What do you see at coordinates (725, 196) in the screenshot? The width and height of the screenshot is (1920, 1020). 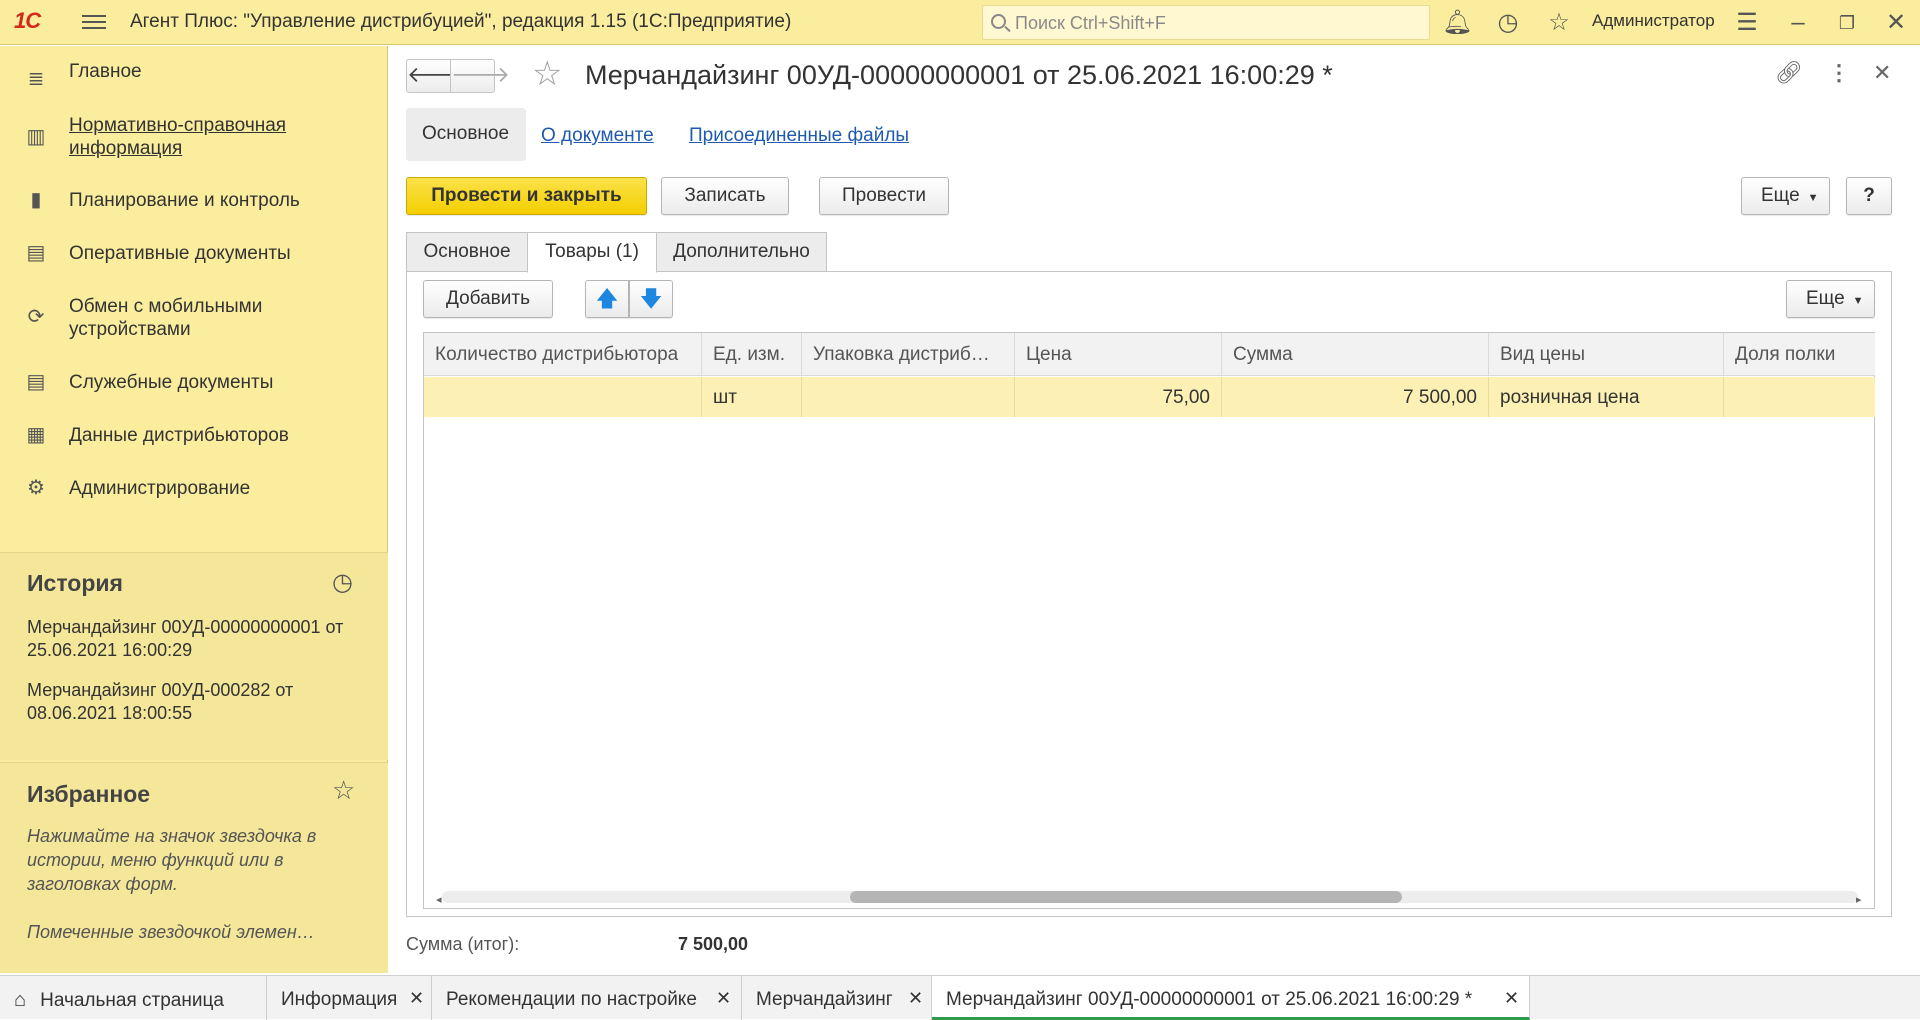 I see `save-button: Записать` at bounding box center [725, 196].